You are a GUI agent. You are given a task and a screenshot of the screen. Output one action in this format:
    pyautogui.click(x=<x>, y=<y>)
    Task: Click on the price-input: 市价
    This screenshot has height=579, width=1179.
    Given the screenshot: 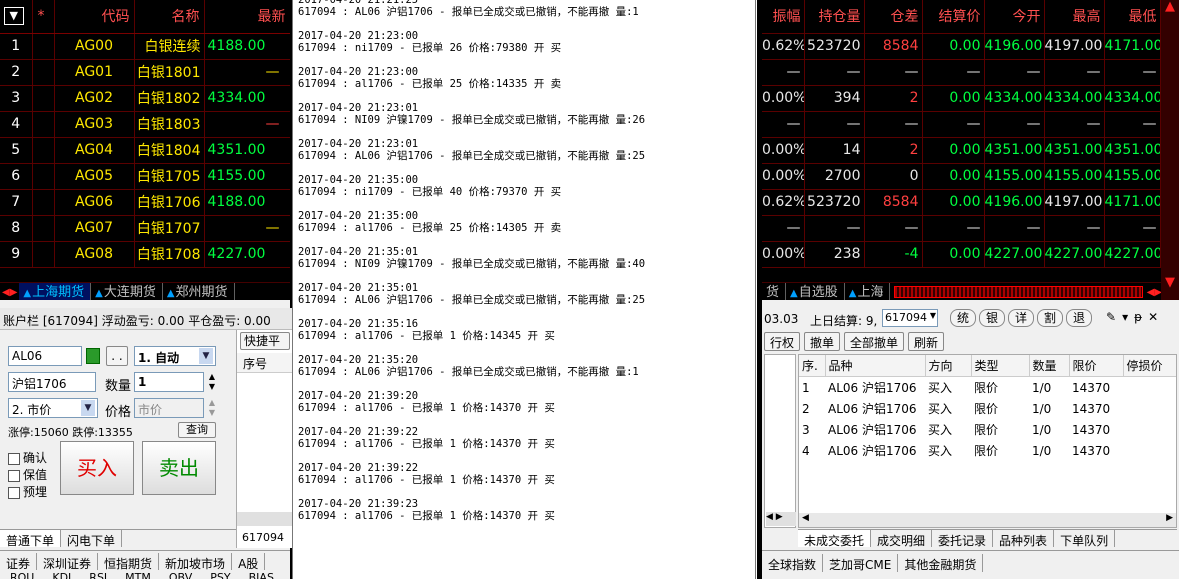 What is the action you would take?
    pyautogui.click(x=169, y=408)
    